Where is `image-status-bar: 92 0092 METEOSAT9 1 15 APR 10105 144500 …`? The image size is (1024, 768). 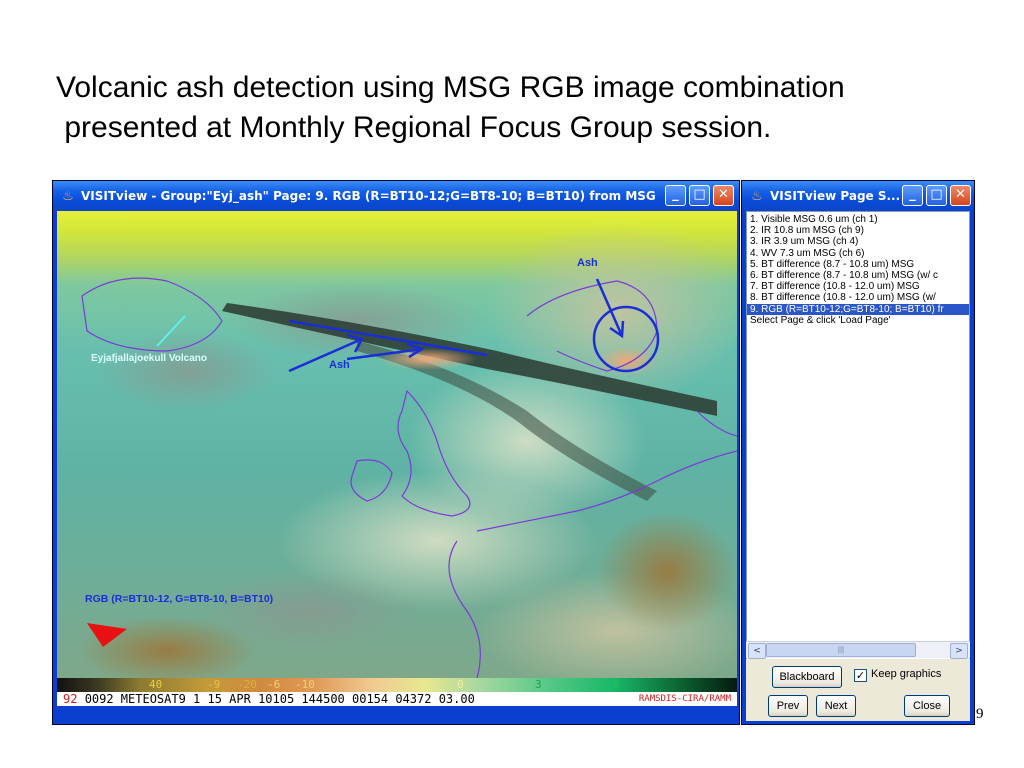 image-status-bar: 92 0092 METEOSAT9 1 15 APR 10105 144500 … is located at coordinates (397, 699).